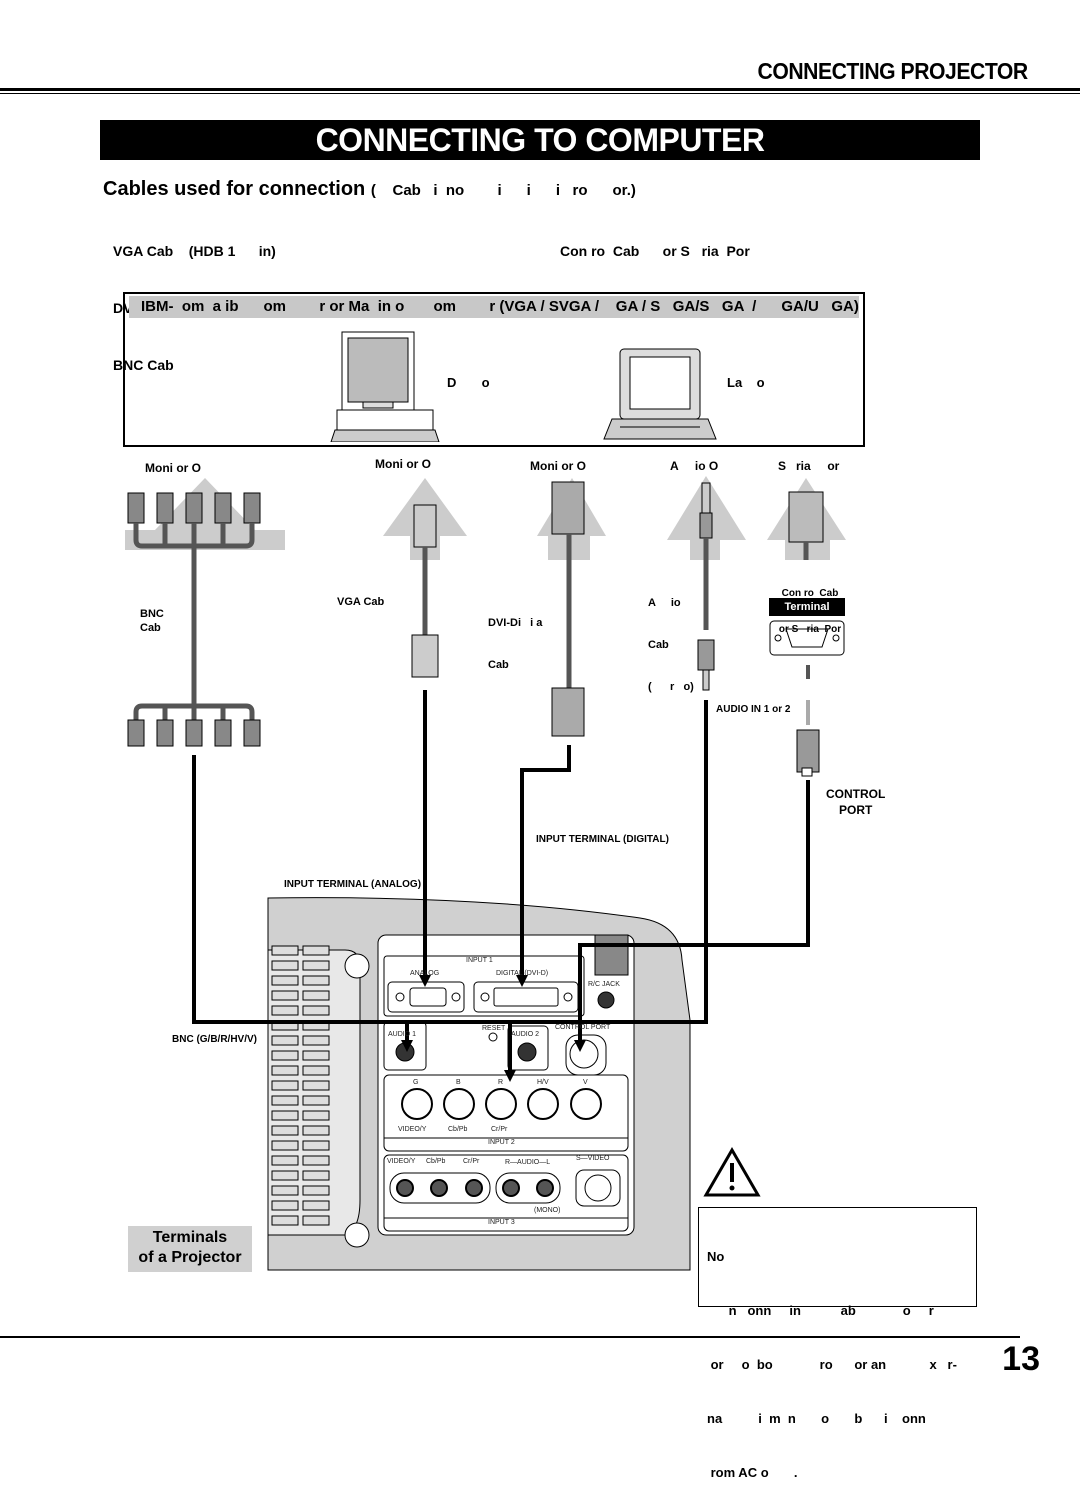 The width and height of the screenshot is (1080, 1500). I want to click on bnc-arrow, so click(205, 514).